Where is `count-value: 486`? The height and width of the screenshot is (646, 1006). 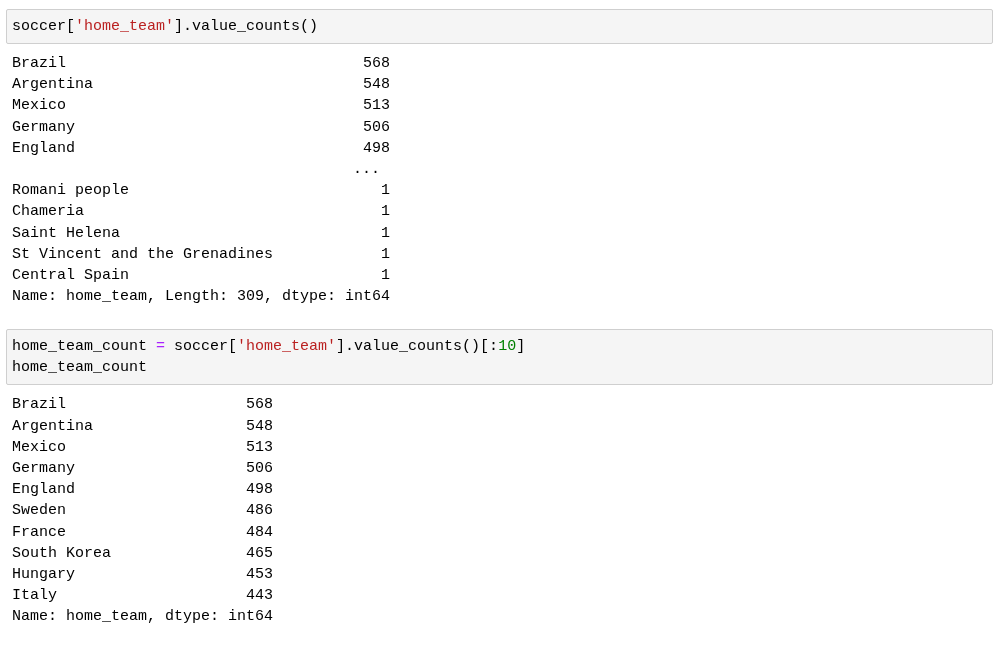 count-value: 486 is located at coordinates (260, 511).